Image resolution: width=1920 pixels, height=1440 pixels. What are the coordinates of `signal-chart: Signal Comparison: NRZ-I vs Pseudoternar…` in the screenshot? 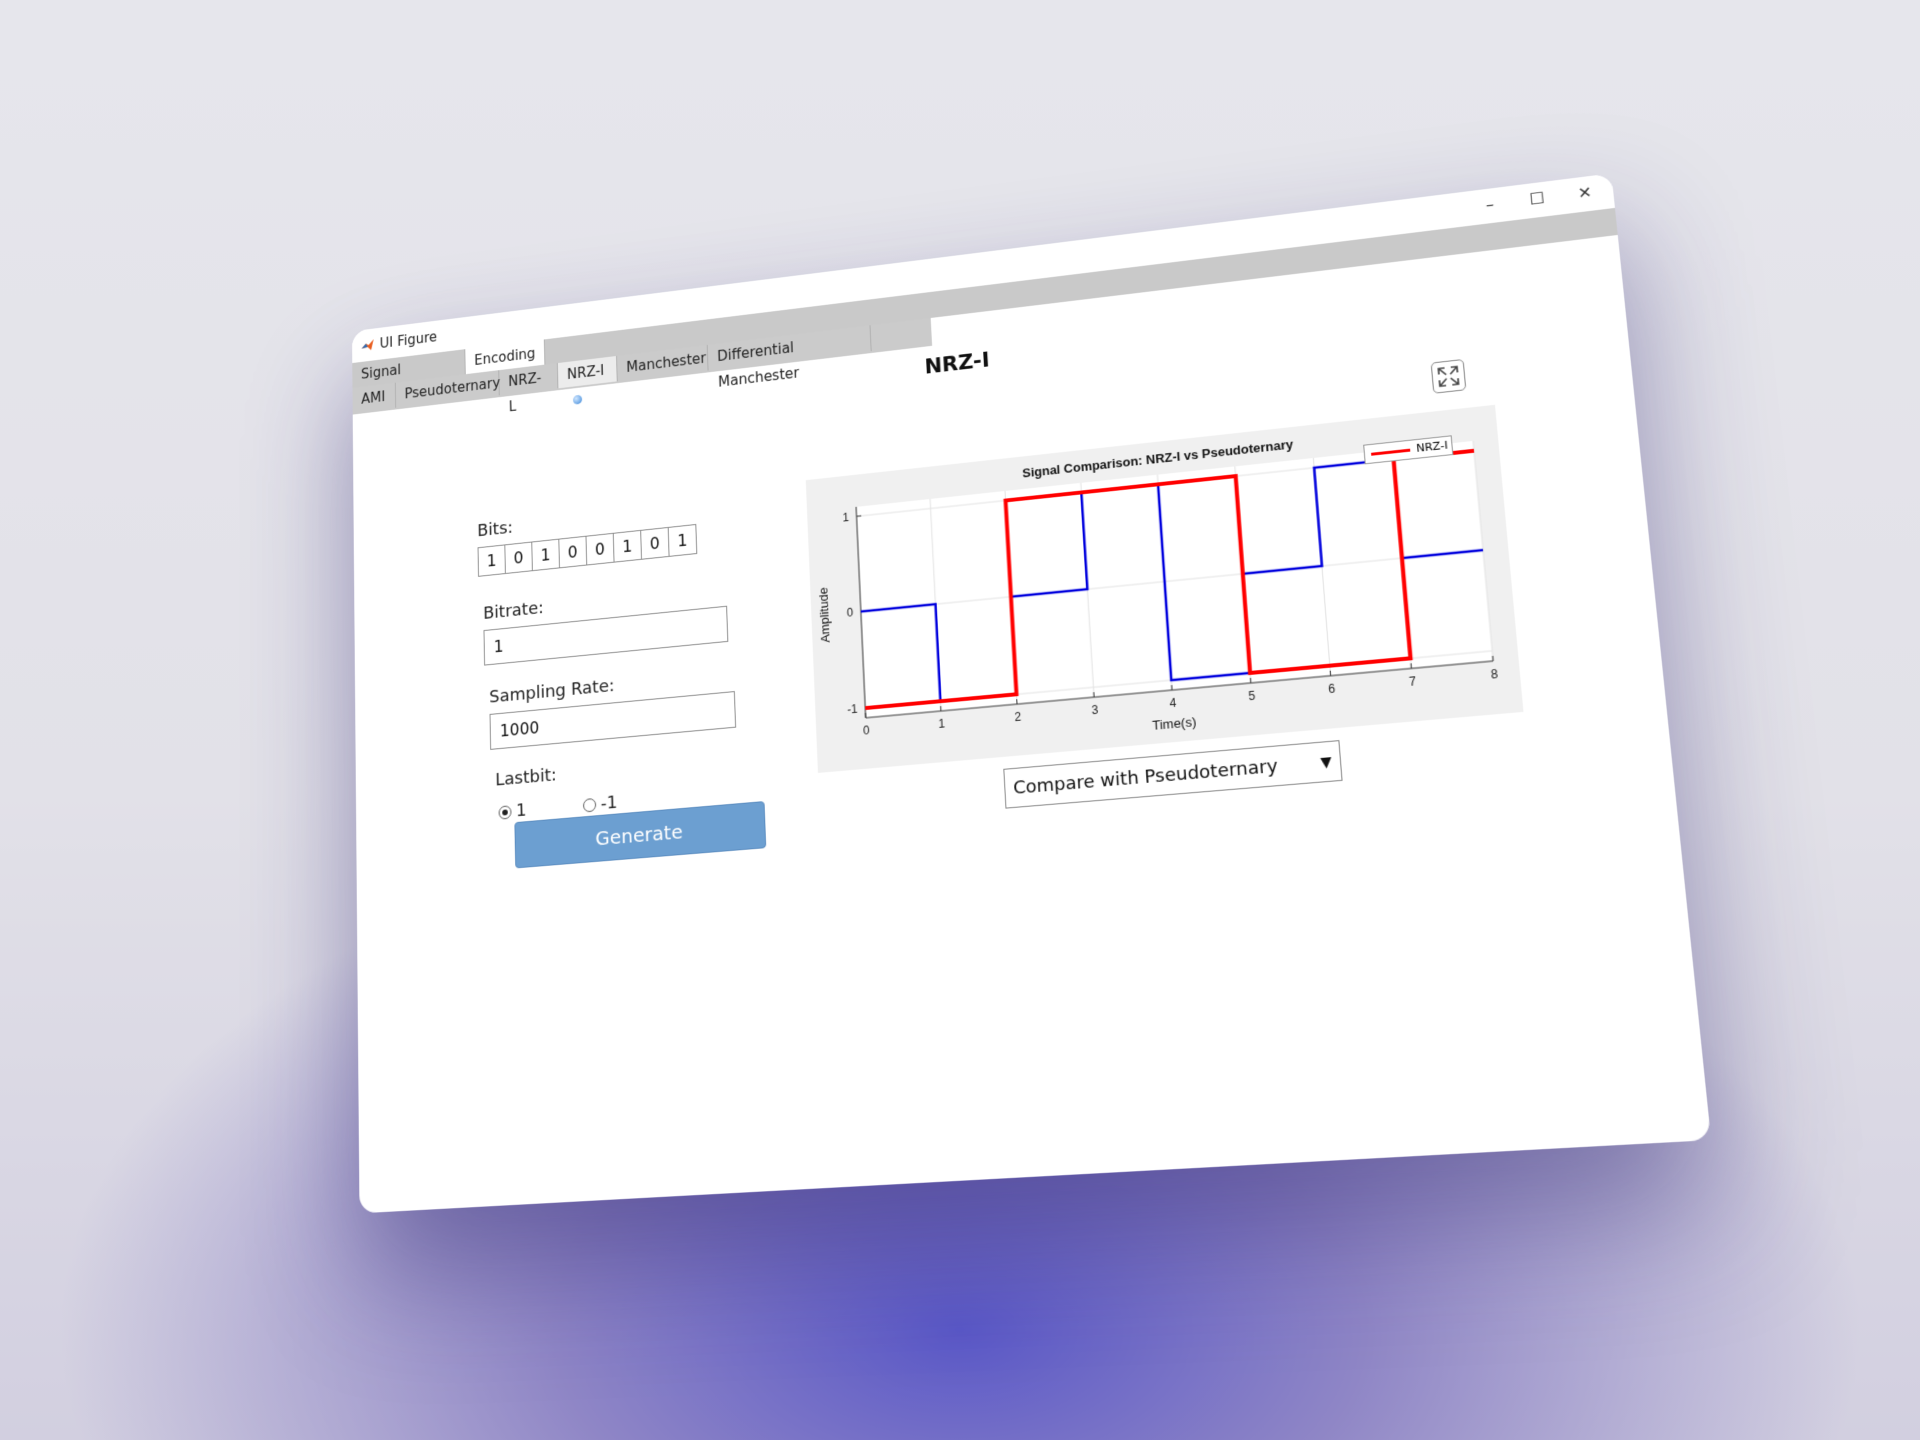 It's located at (1164, 588).